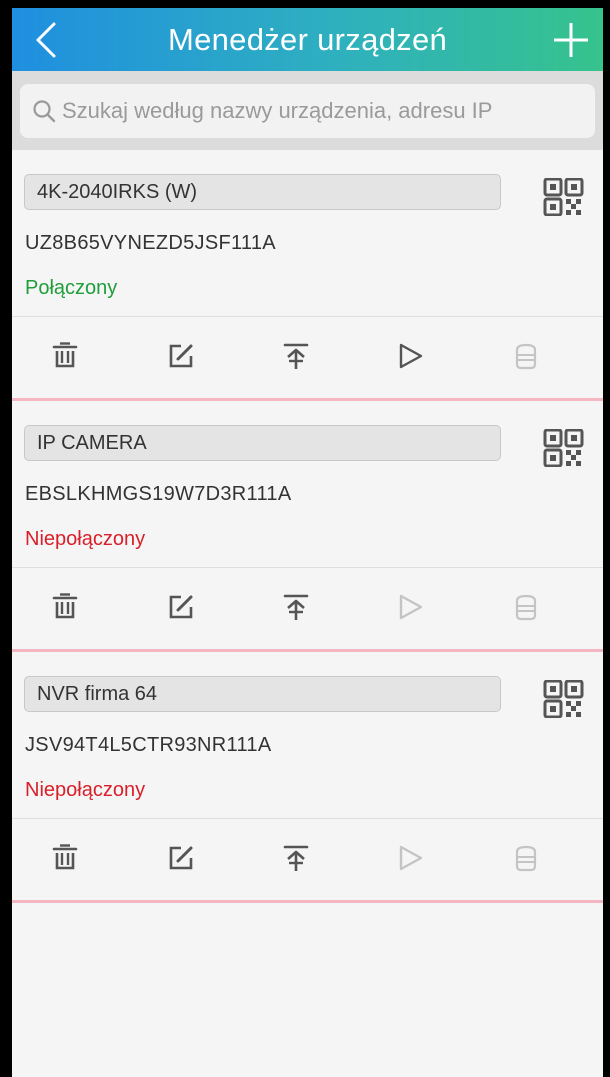 This screenshot has height=1077, width=610. I want to click on connection-status: Połączony, so click(71, 288).